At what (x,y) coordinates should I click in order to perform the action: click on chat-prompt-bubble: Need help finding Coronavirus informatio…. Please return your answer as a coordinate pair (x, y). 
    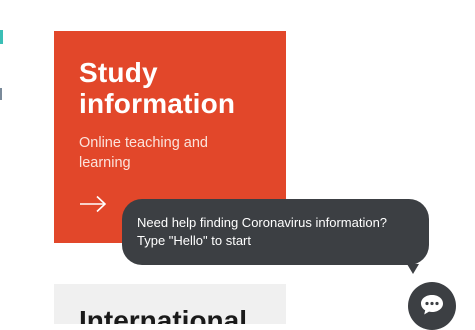
    Looking at the image, I should click on (275, 236).